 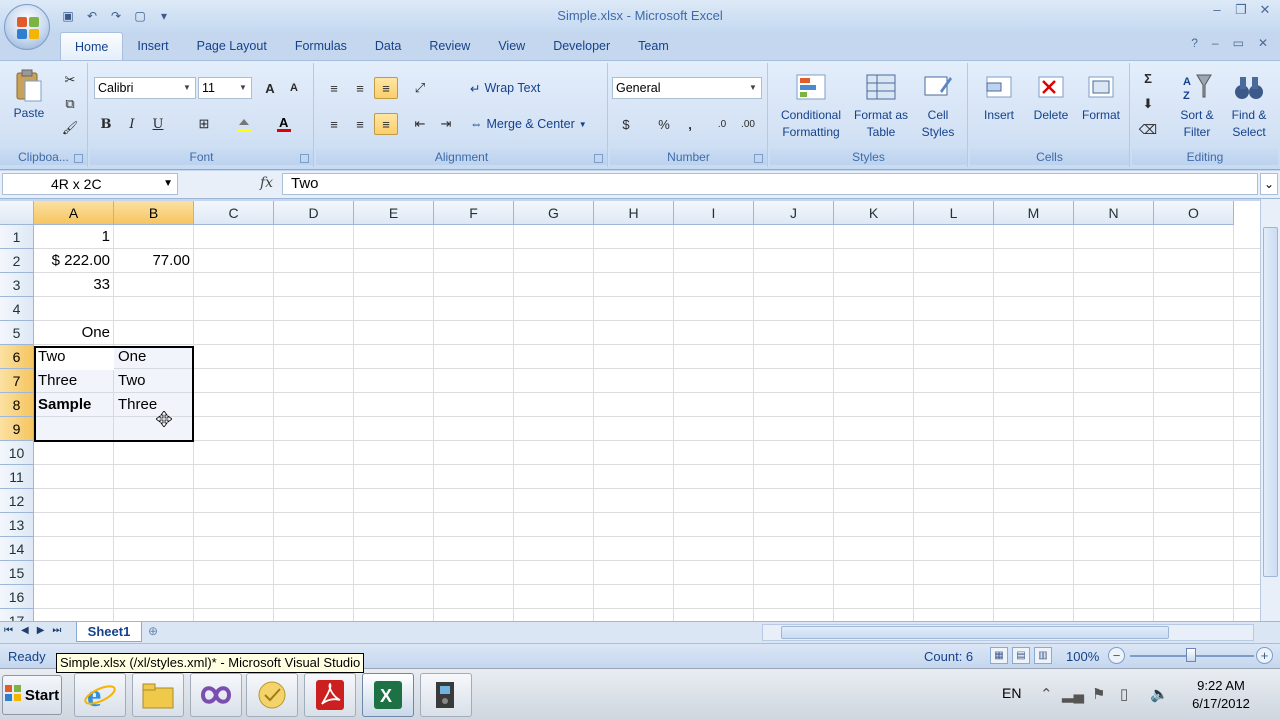 What do you see at coordinates (1051, 97) in the screenshot?
I see `delete-cells-button: Delete` at bounding box center [1051, 97].